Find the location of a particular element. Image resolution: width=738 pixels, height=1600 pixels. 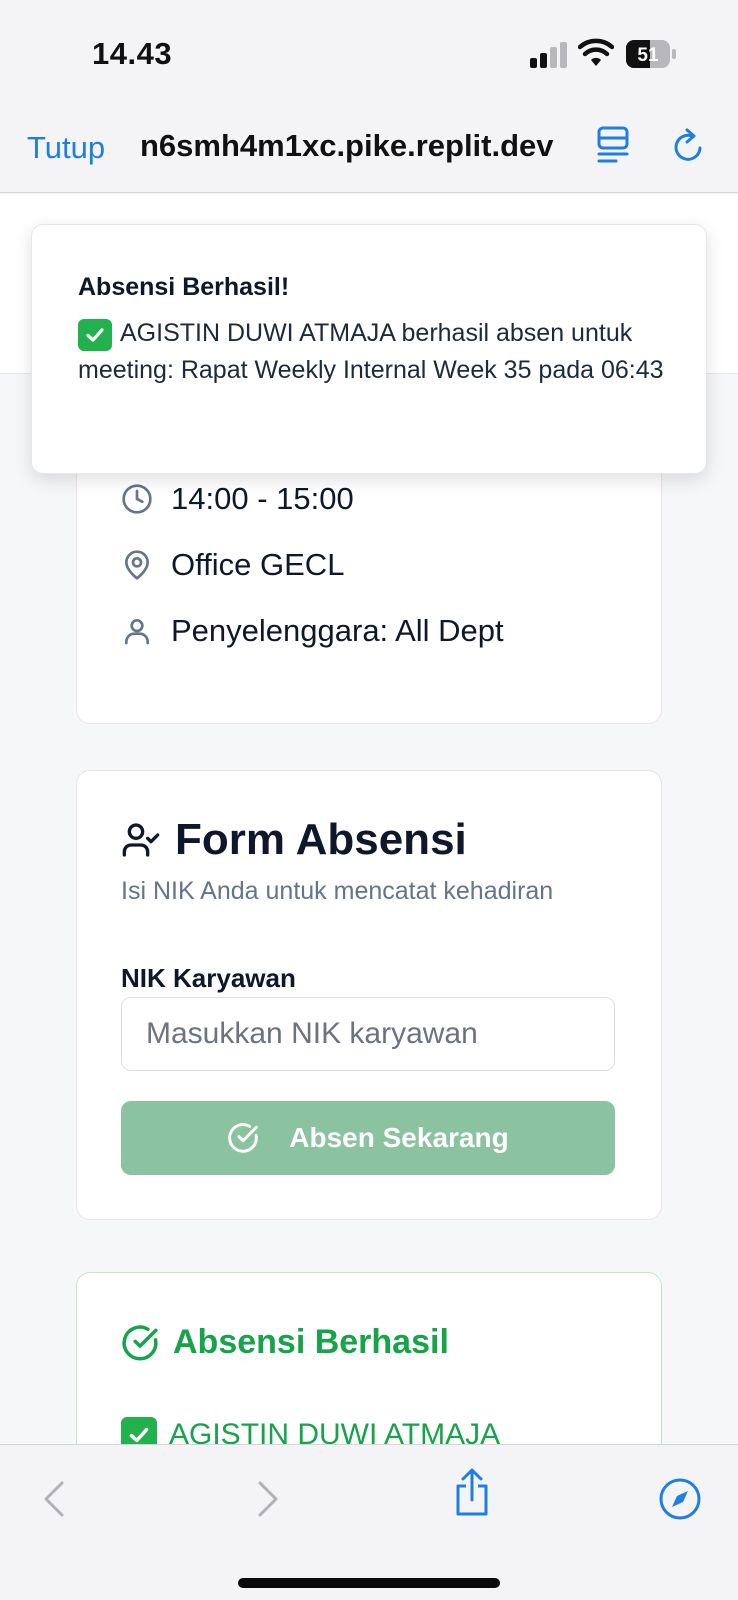

home-indicator is located at coordinates (369, 1583).